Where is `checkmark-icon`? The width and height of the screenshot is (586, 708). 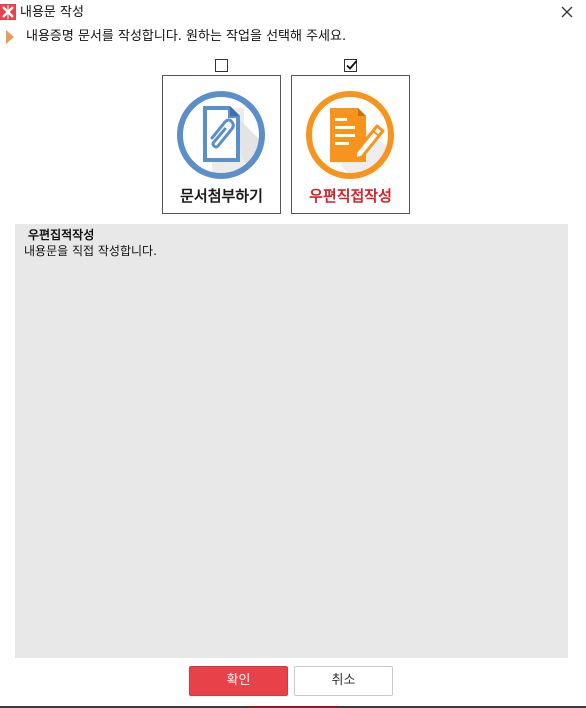 checkmark-icon is located at coordinates (352, 65).